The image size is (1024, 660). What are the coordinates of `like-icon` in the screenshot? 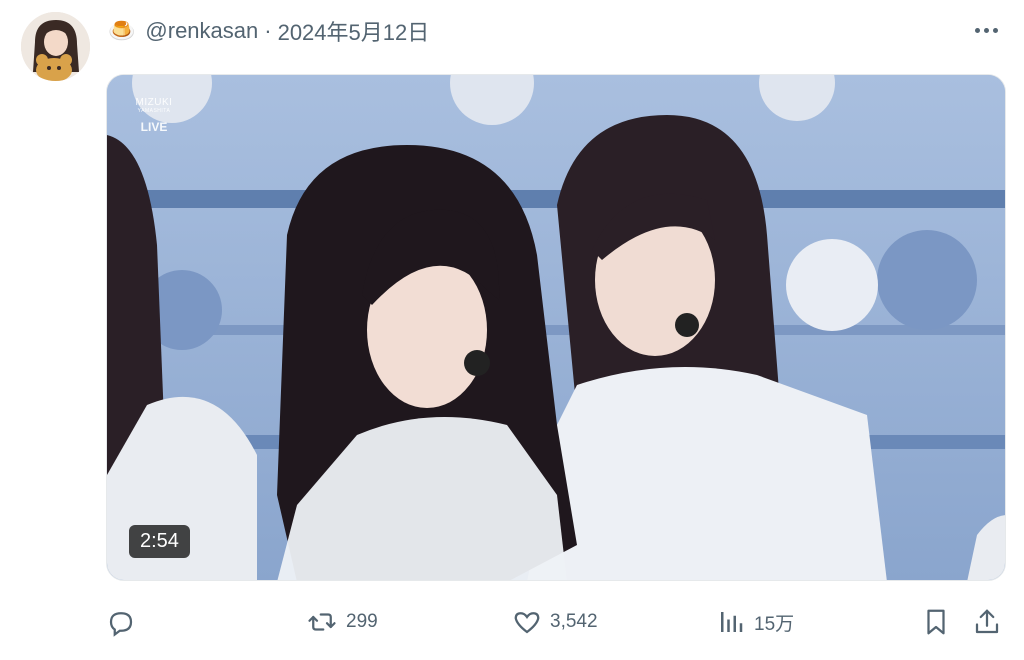 It's located at (527, 623).